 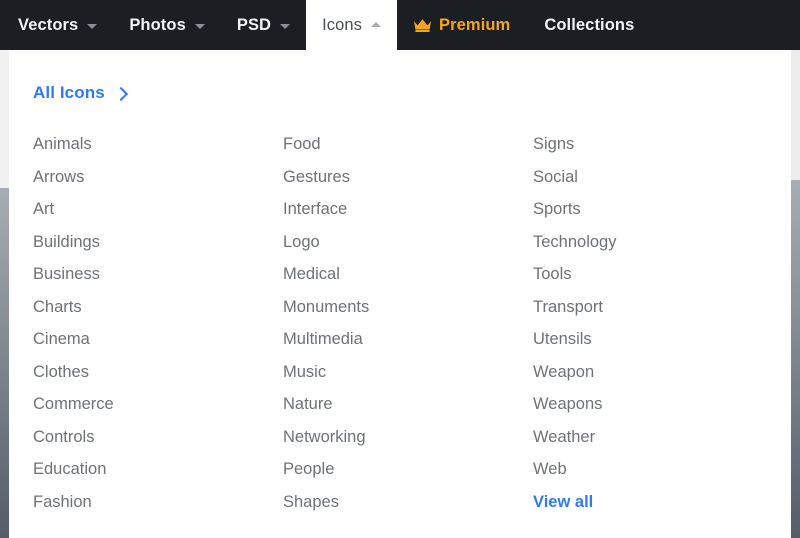 What do you see at coordinates (141, 339) in the screenshot?
I see `category-item: Cinema` at bounding box center [141, 339].